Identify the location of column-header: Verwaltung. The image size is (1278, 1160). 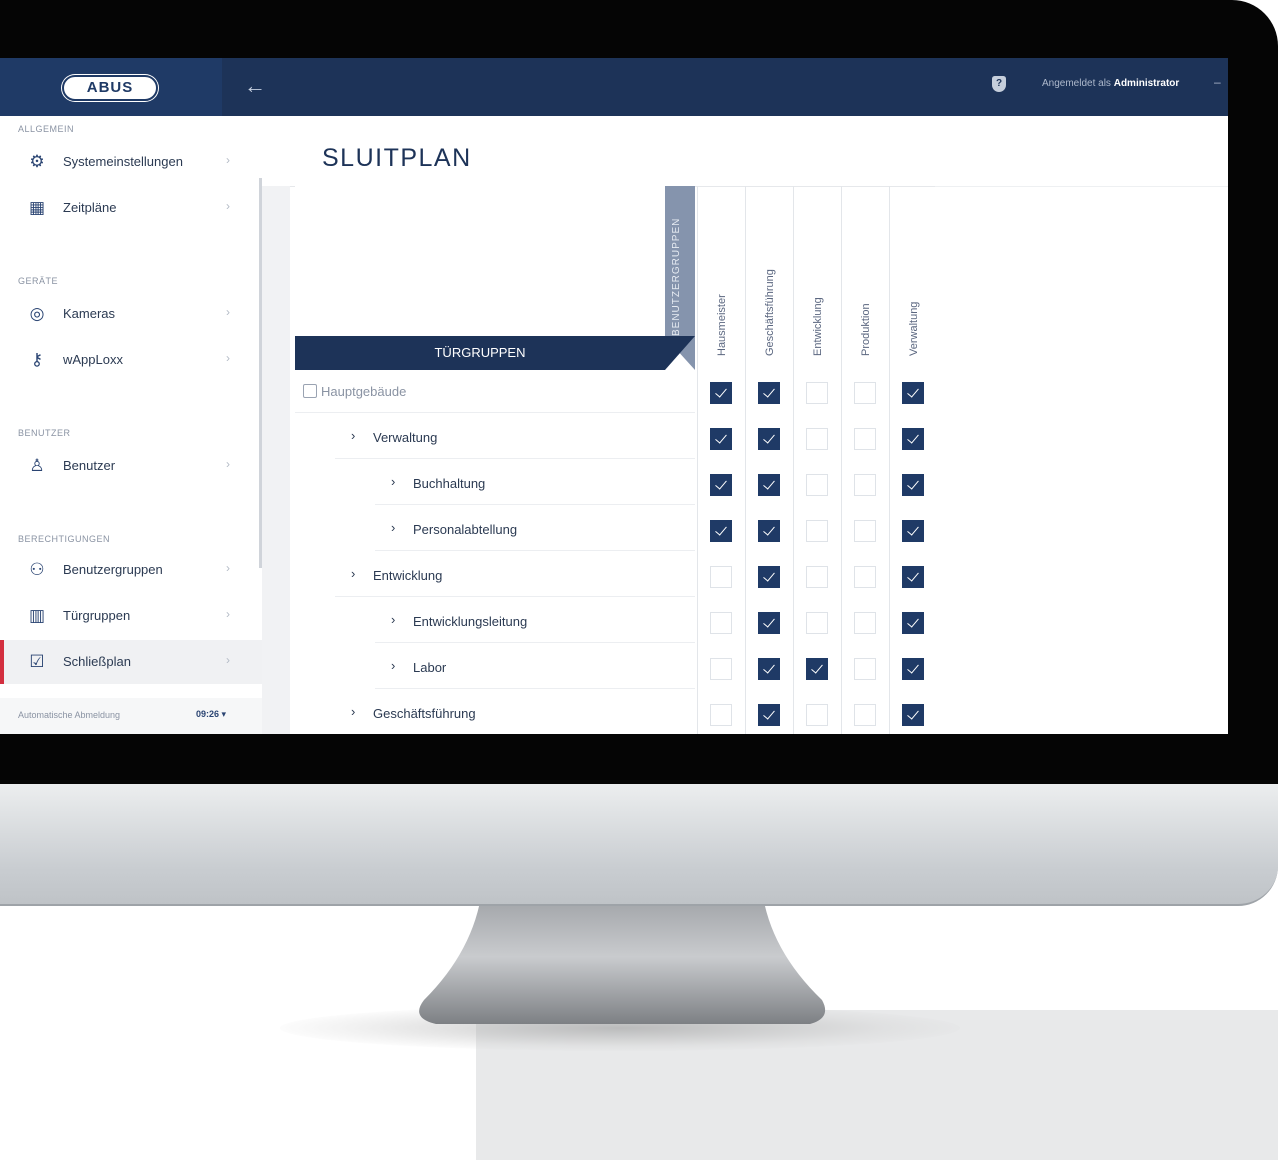
(914, 328).